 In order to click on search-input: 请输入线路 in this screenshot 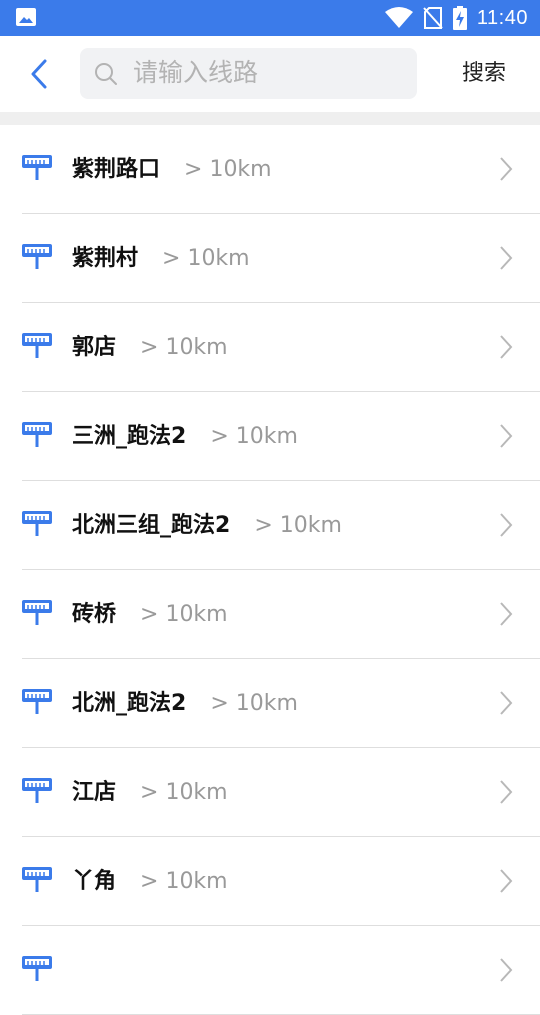, I will do `click(248, 73)`.